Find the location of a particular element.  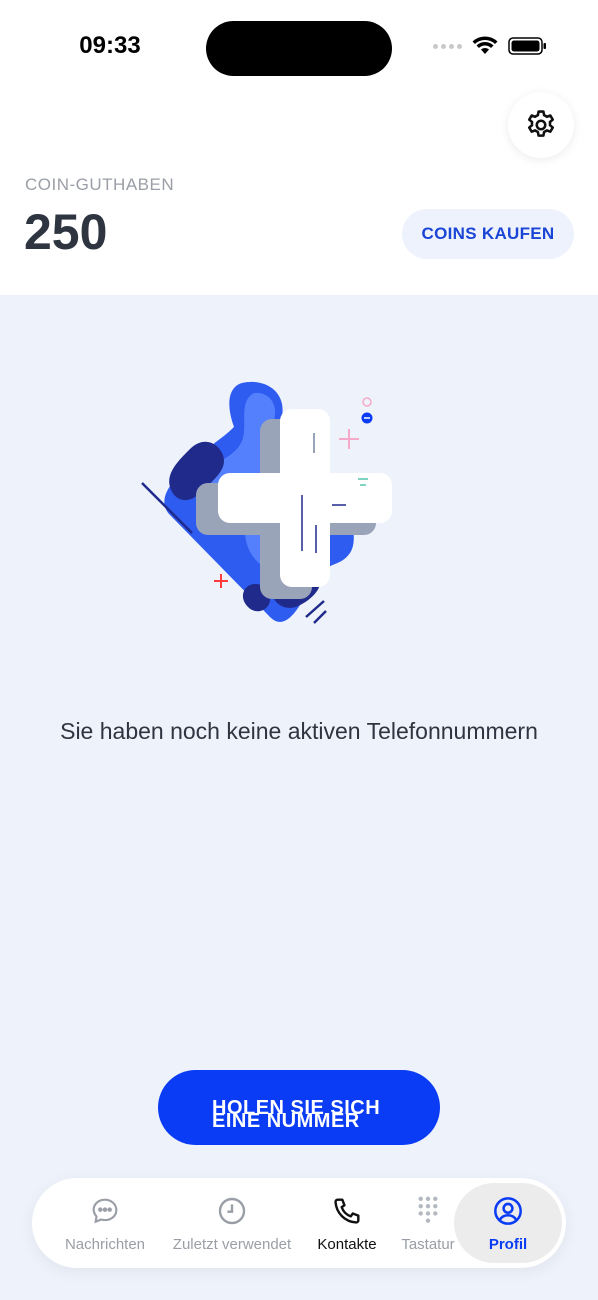

tab-kontakte: Kontakte is located at coordinates (347, 1223).